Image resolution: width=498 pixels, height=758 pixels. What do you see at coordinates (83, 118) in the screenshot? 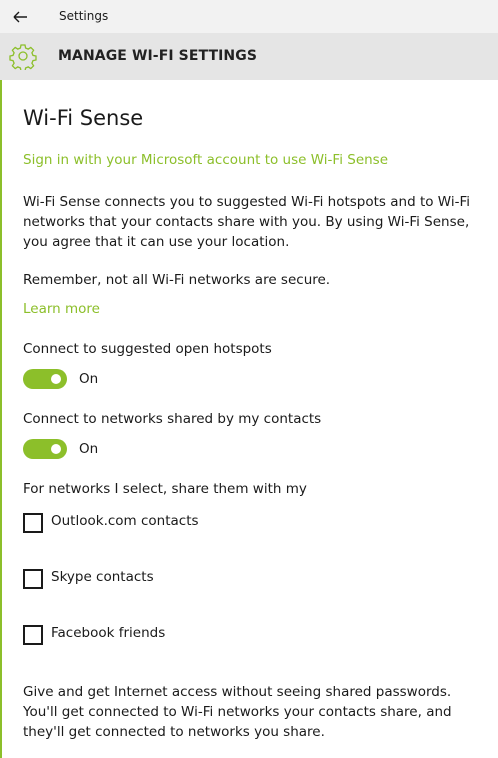
I see `section-heading: Wi-Fi Sense` at bounding box center [83, 118].